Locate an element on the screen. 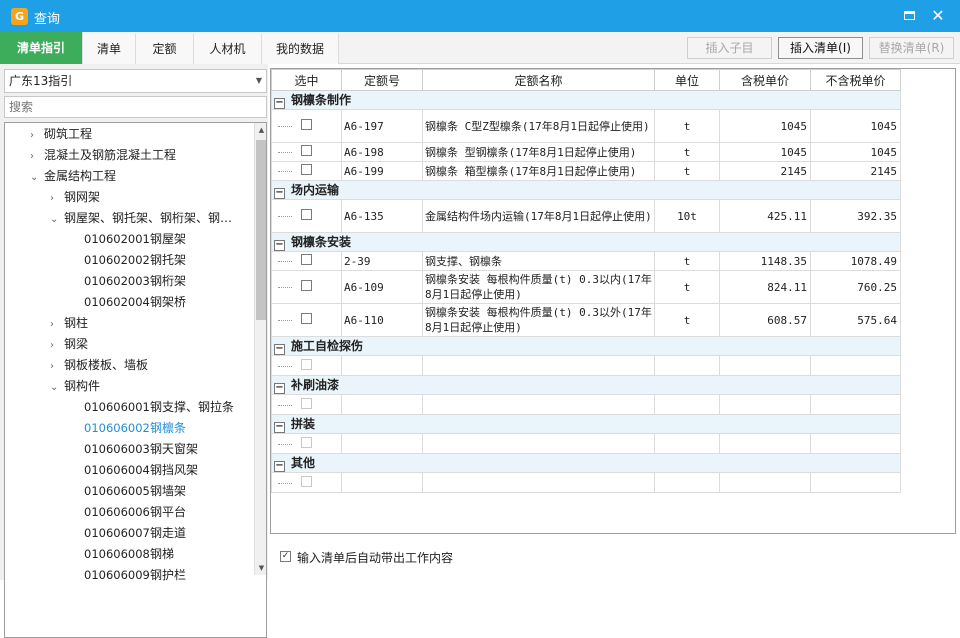 The height and width of the screenshot is (638, 960). tree-item: › 砌筑工程 is located at coordinates (61, 134).